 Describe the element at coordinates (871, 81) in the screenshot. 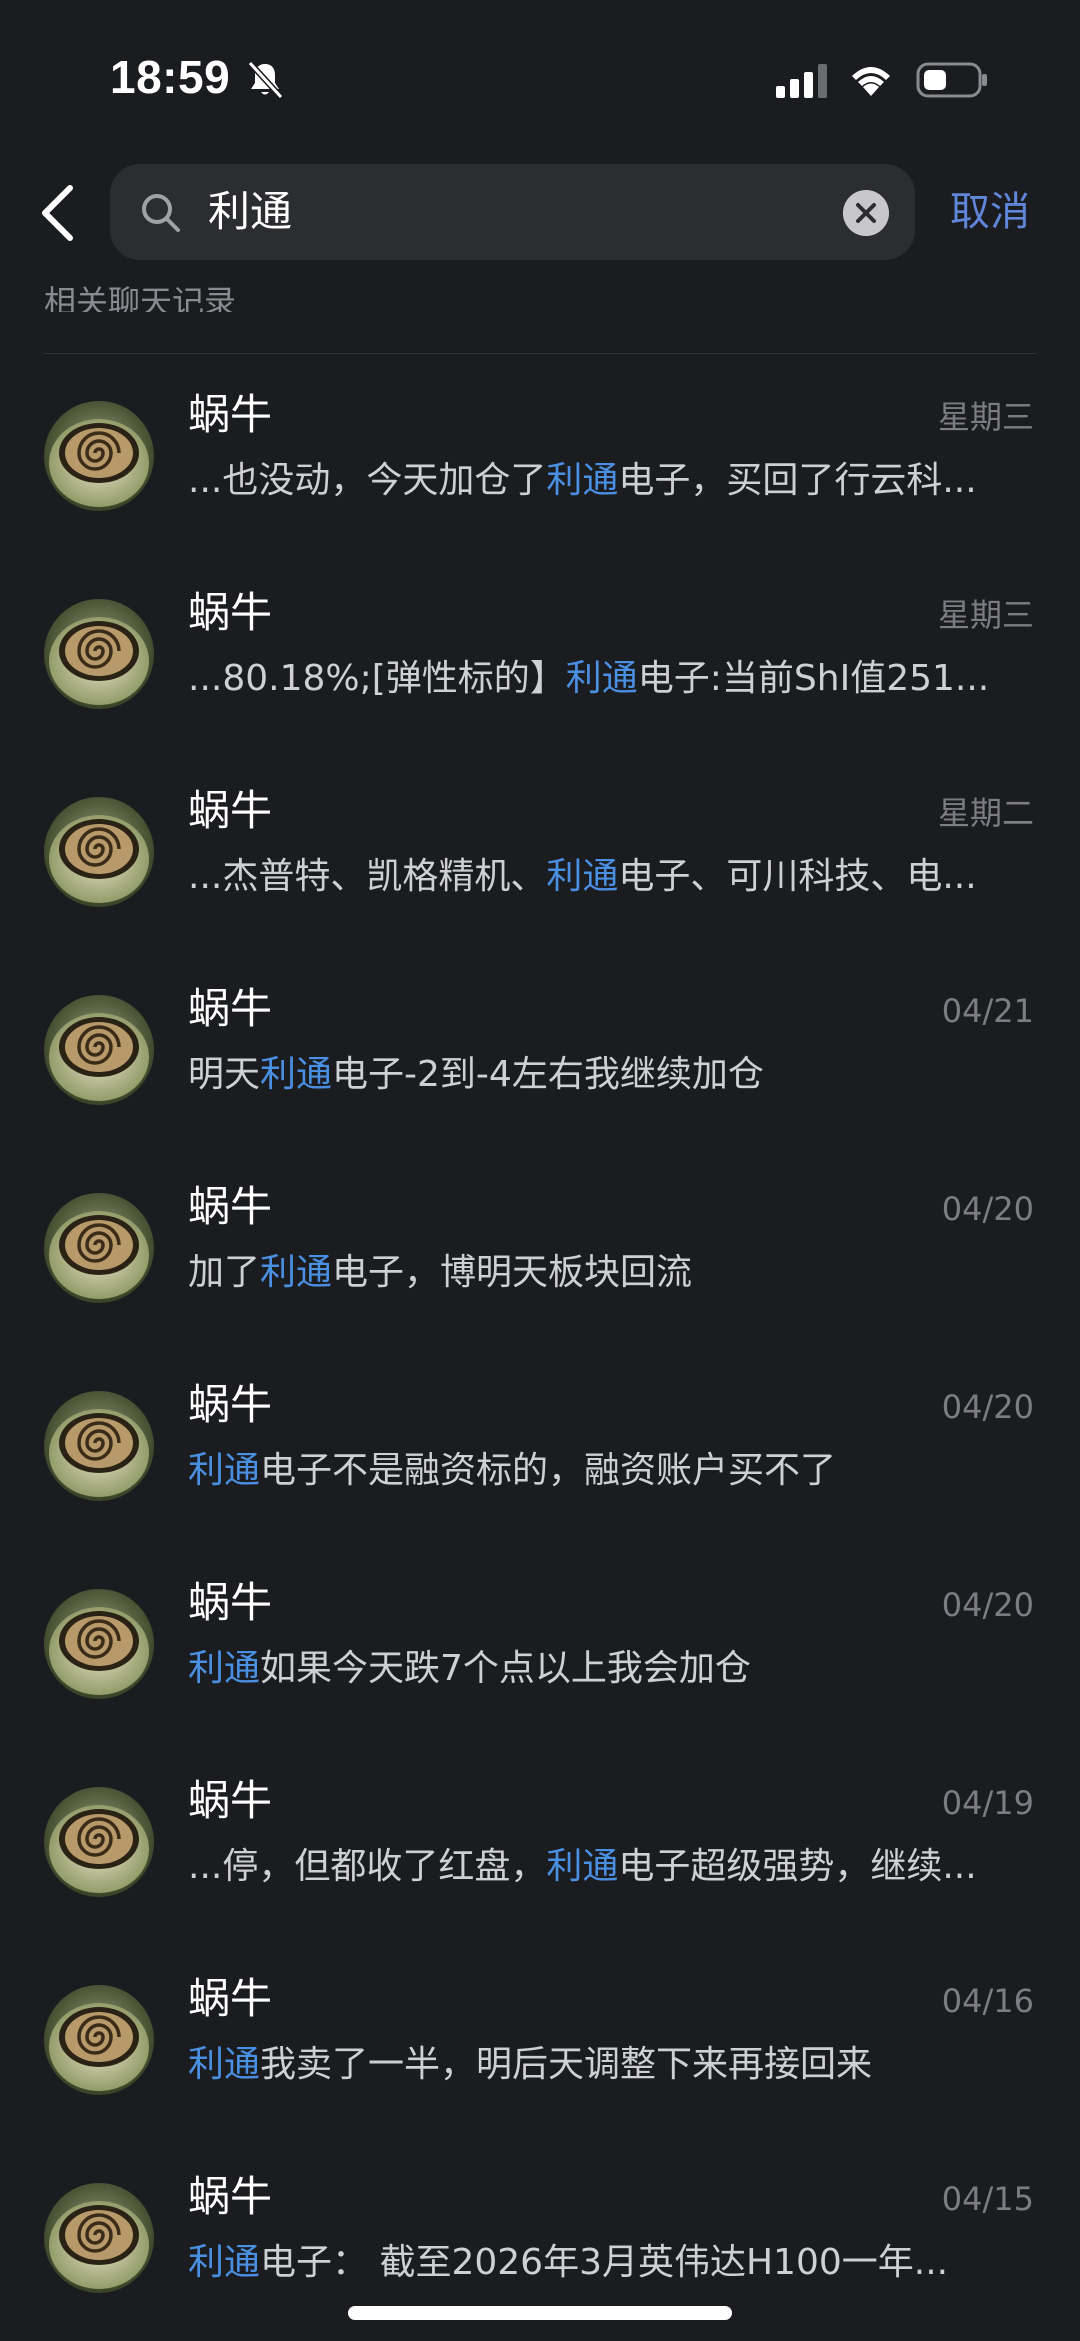

I see `wifi-icon` at that location.